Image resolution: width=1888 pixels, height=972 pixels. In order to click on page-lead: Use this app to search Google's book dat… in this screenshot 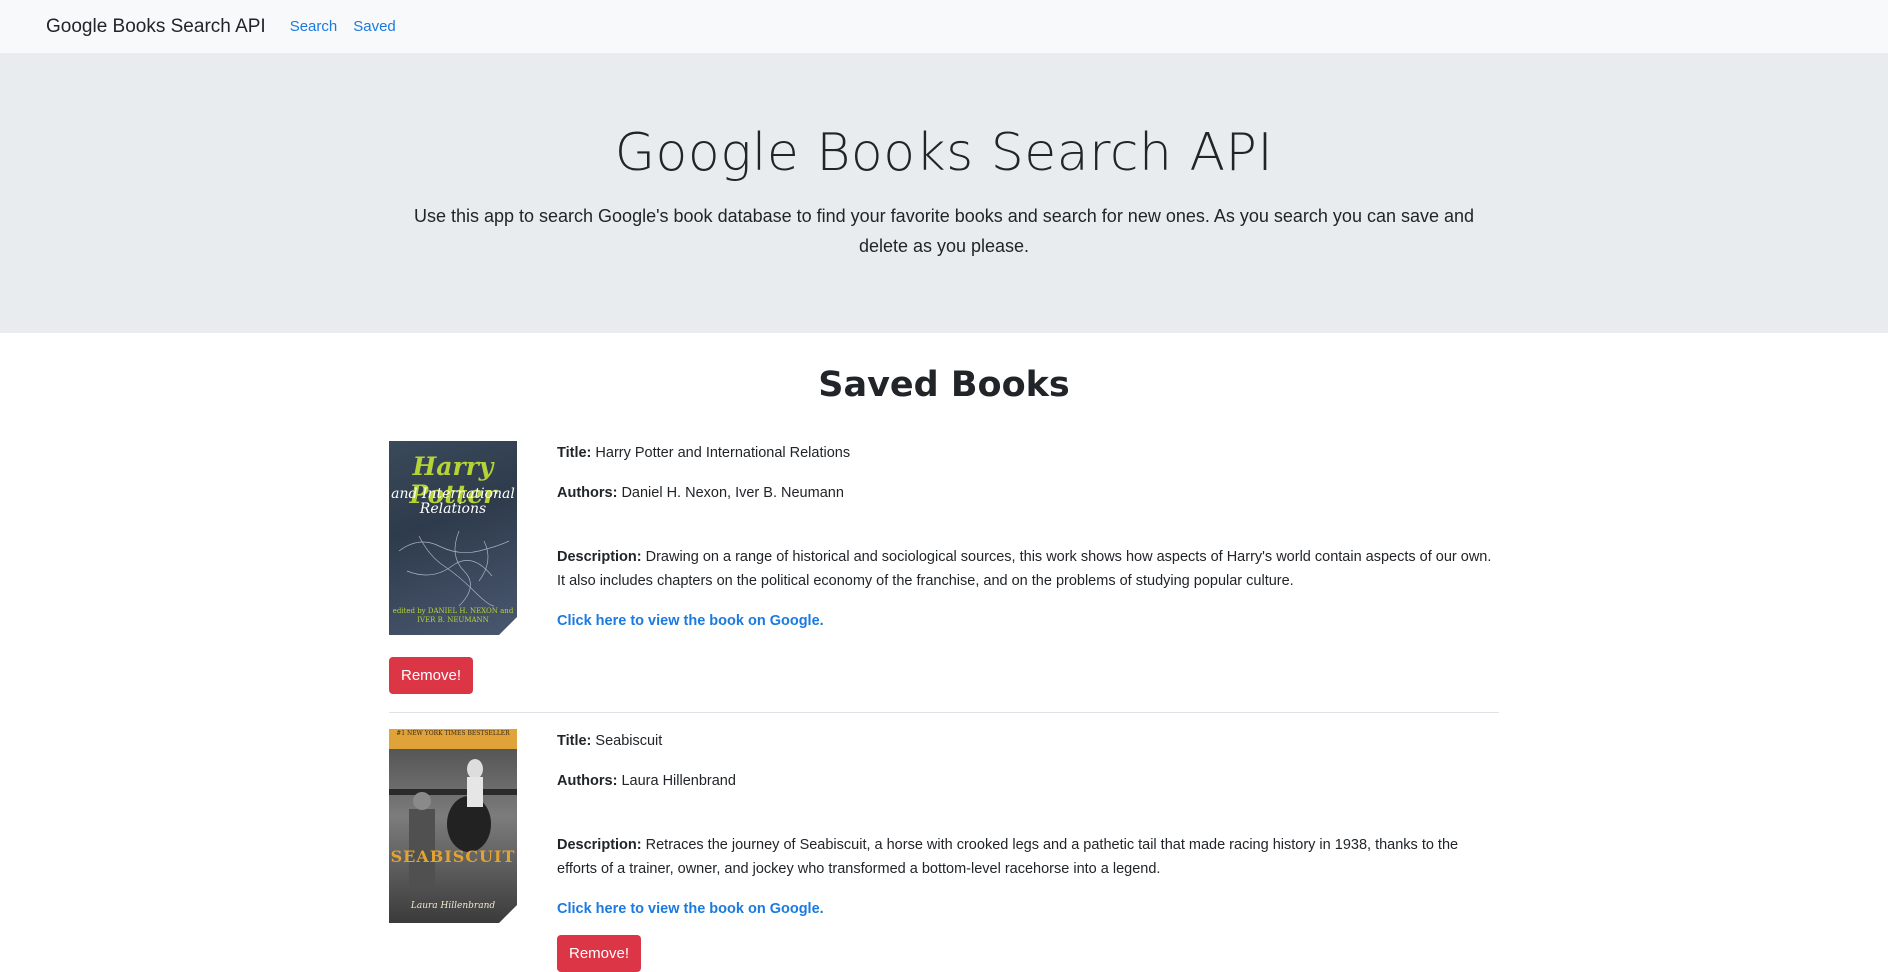, I will do `click(944, 231)`.